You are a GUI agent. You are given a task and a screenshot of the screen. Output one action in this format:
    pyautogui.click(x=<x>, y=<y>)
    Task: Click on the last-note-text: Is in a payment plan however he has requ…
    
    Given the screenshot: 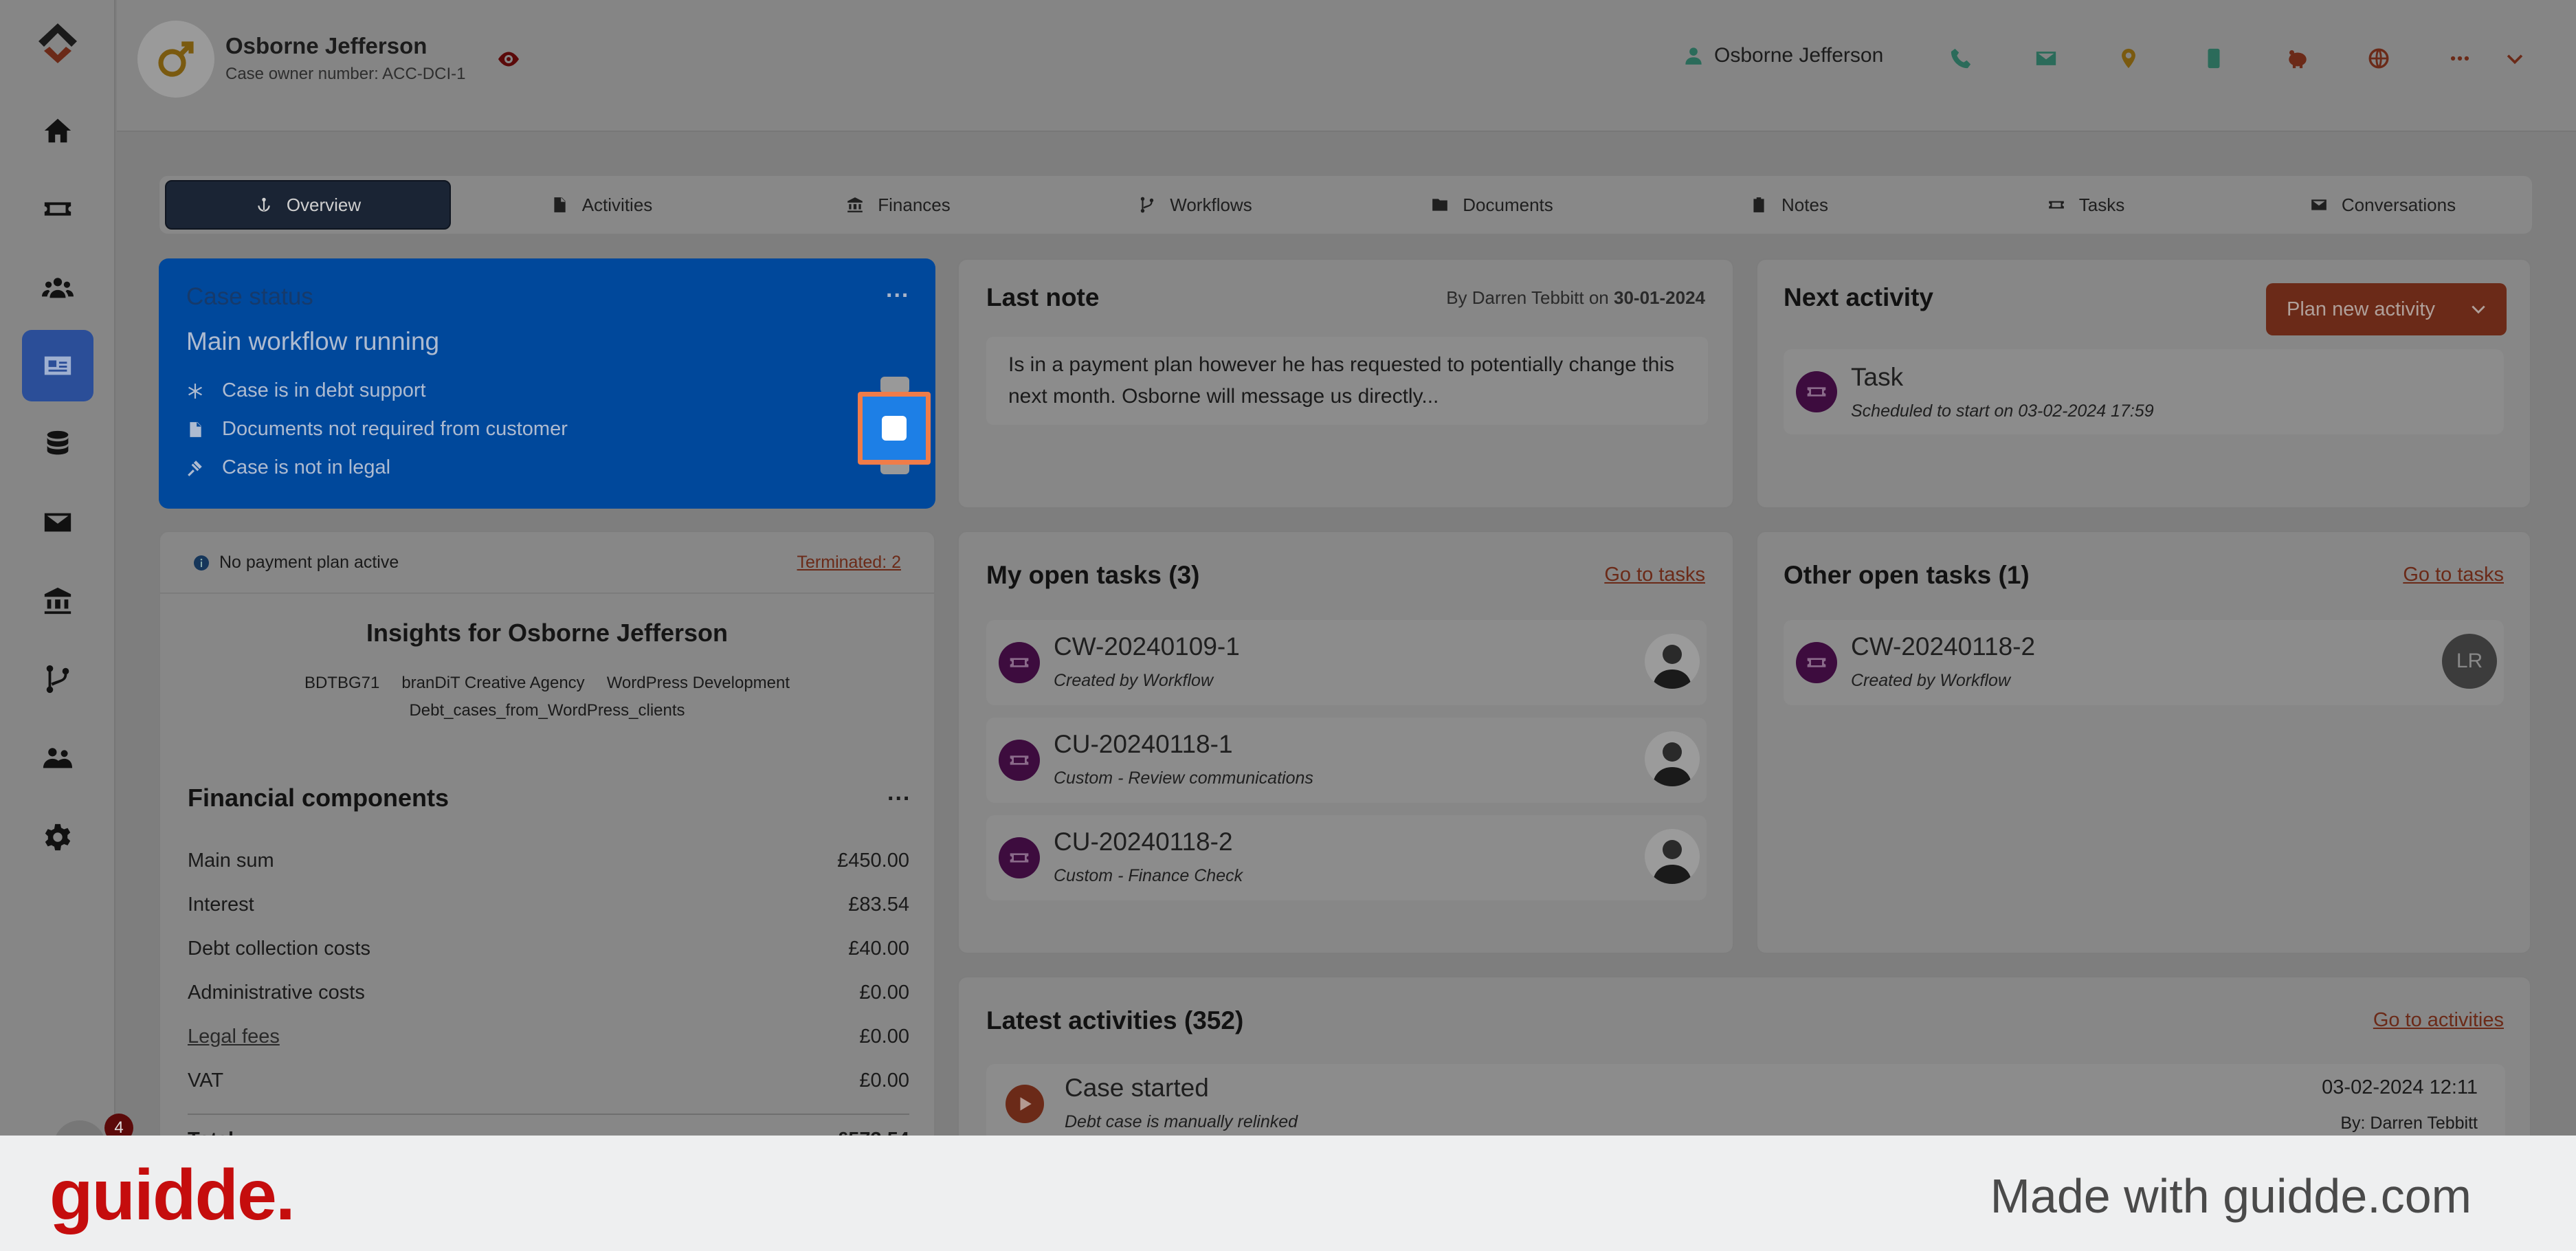 What is the action you would take?
    pyautogui.click(x=1347, y=381)
    